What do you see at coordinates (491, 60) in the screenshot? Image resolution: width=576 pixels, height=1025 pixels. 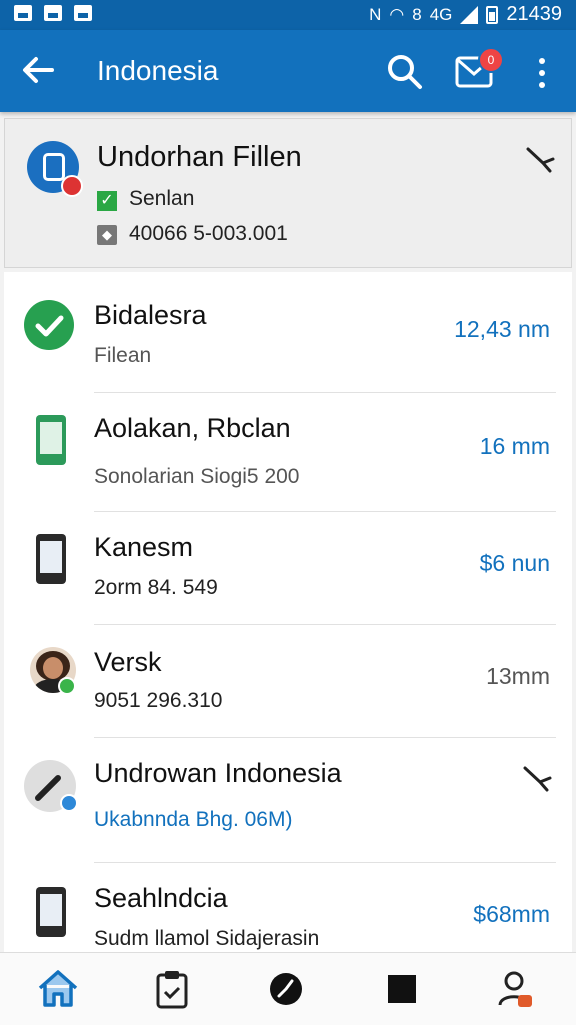 I see `notification-badge: 0` at bounding box center [491, 60].